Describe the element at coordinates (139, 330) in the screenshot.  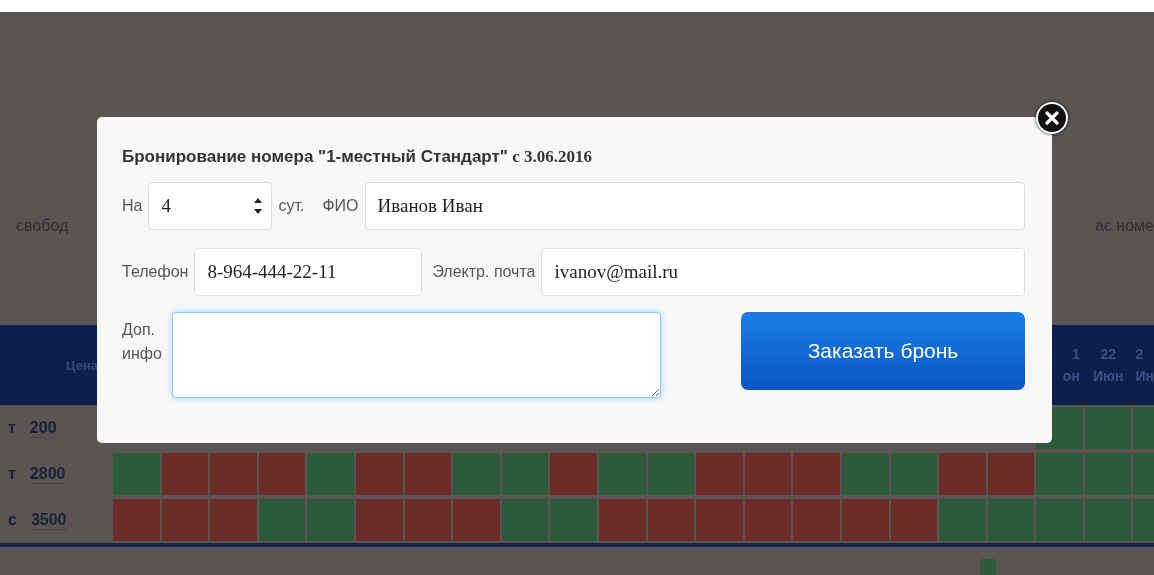
I see `field-label: Доп.` at that location.